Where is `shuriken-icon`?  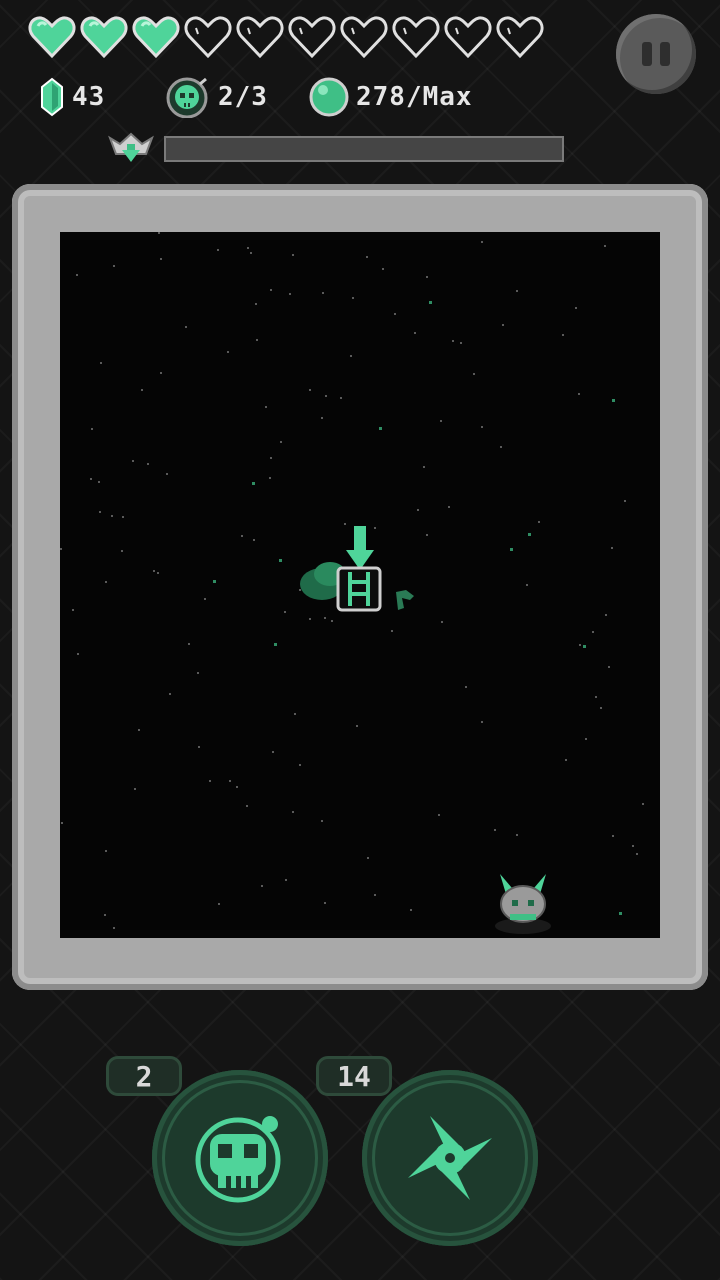
shuriken-icon is located at coordinates (450, 1158).